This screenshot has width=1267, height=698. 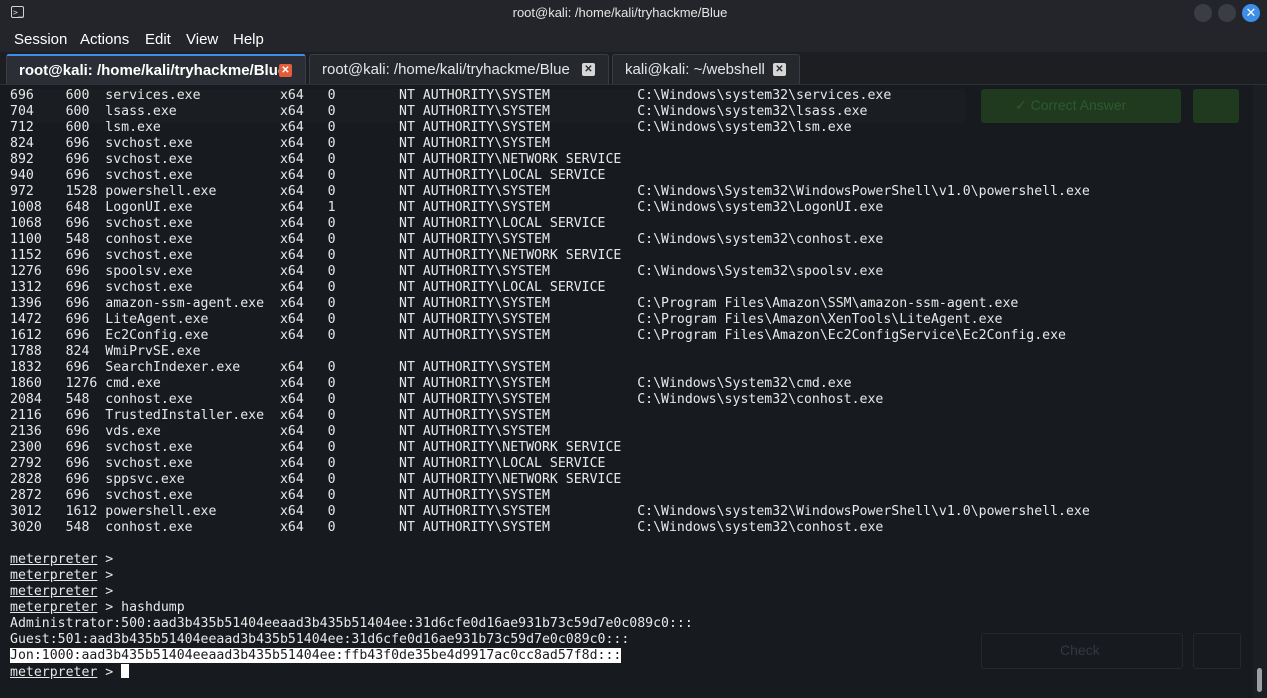 I want to click on menu-view: View, so click(x=202, y=39).